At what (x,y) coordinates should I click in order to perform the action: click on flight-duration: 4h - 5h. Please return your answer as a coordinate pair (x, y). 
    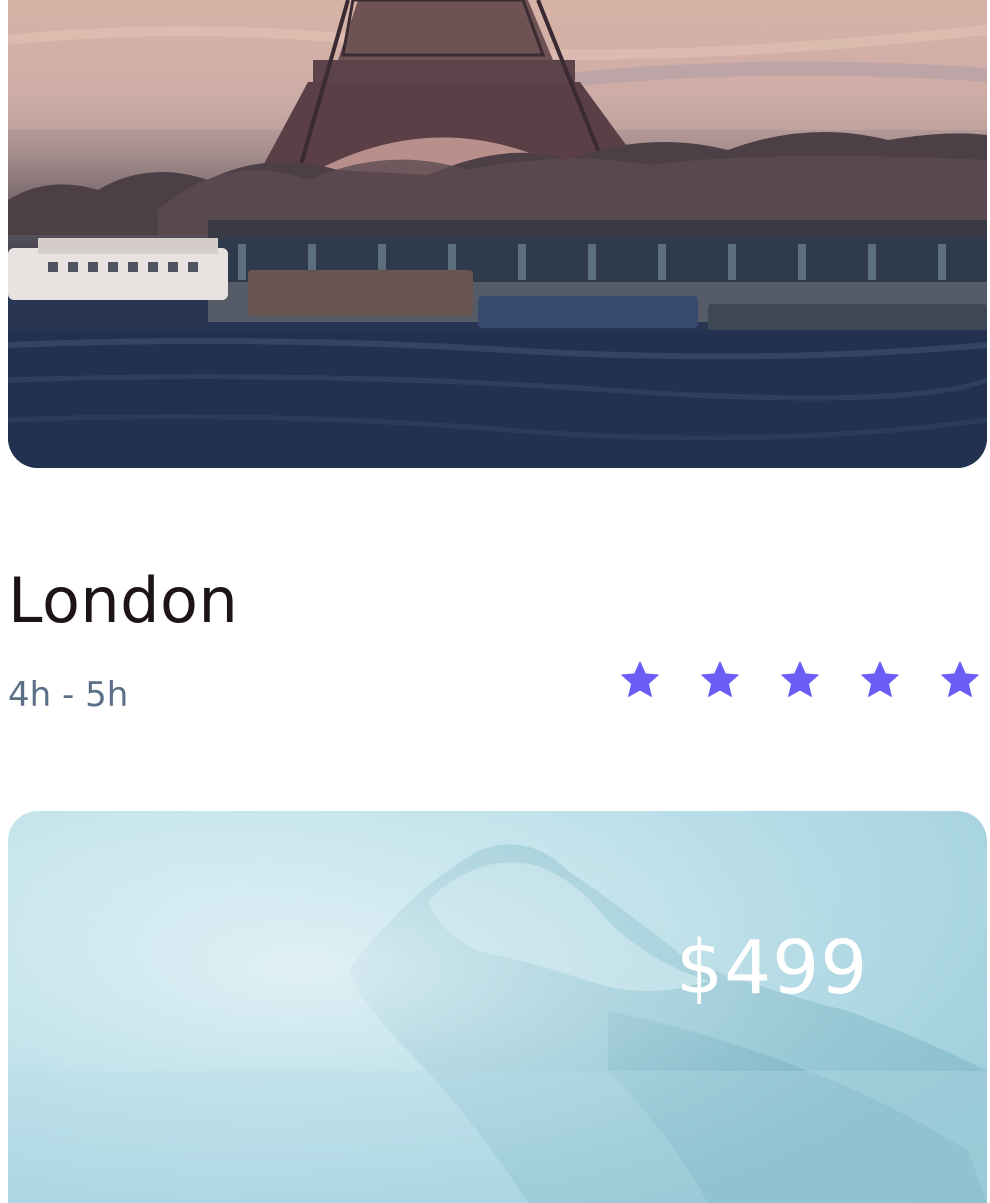
    Looking at the image, I should click on (68, 695).